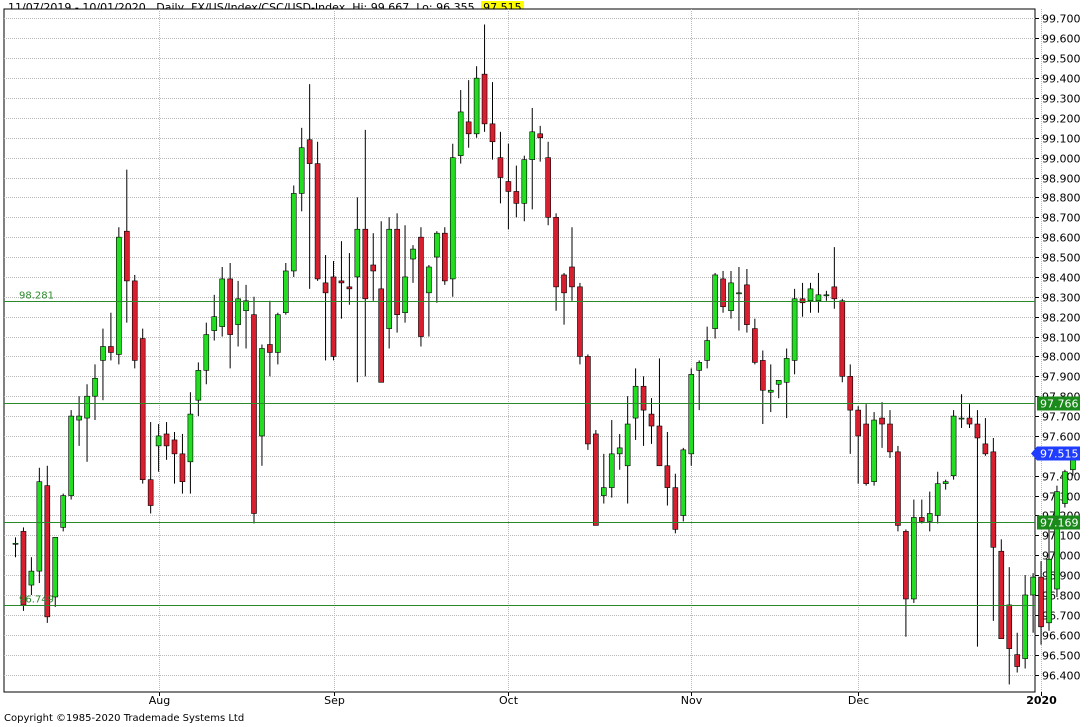 The height and width of the screenshot is (727, 1089). What do you see at coordinates (1061, 377) in the screenshot?
I see `y-tick-label: 97.900` at bounding box center [1061, 377].